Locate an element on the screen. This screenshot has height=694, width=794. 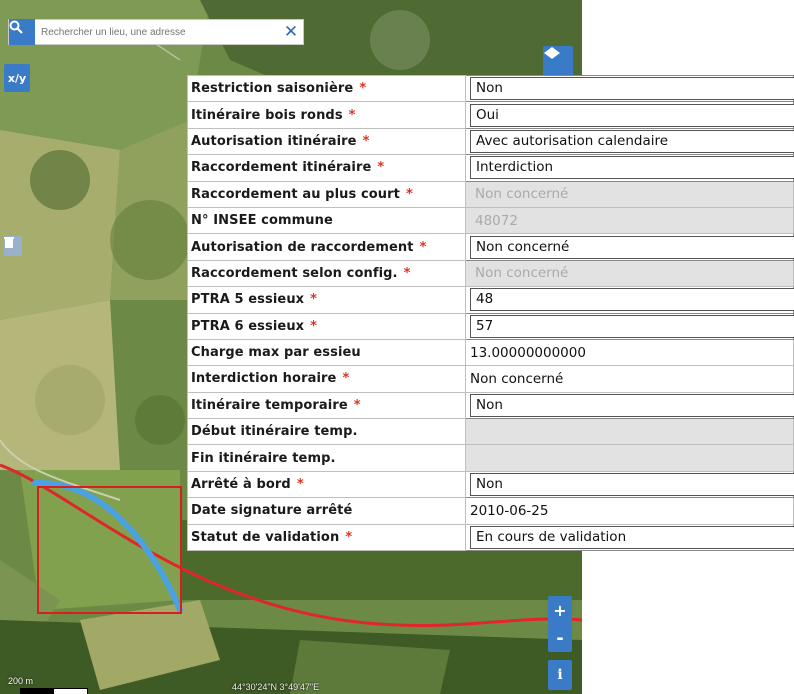
attribute-row: Itinéraire bois ronds * Oui is located at coordinates (490, 115).